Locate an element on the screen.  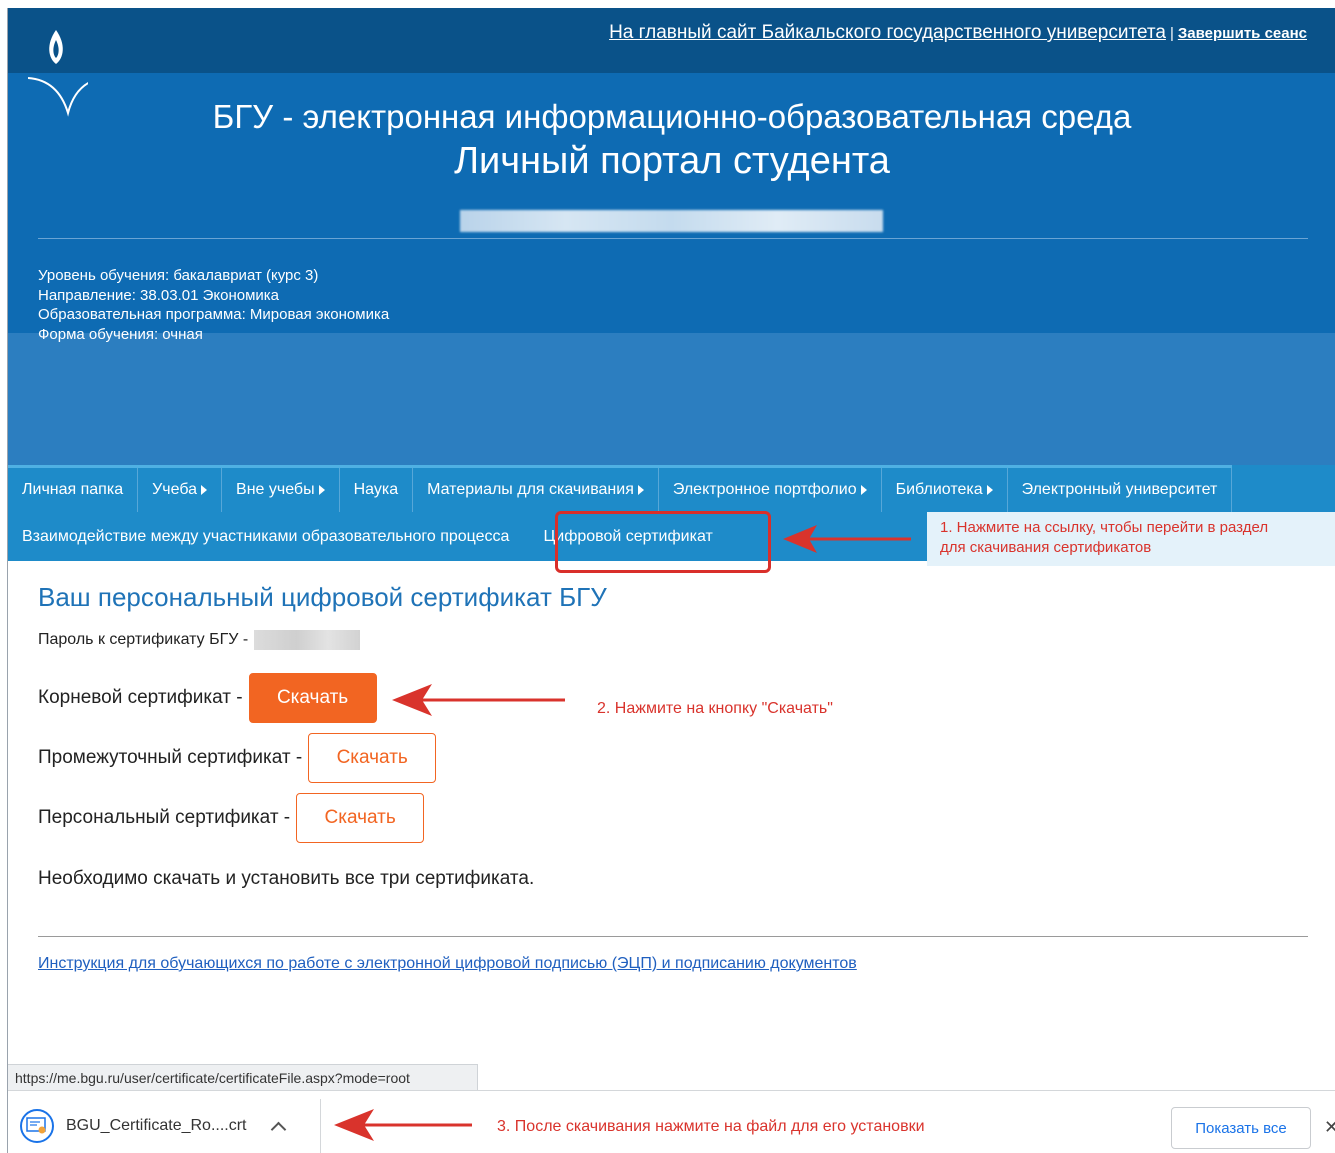
nav-item-e-university: Электронный университет is located at coordinates (1120, 490).